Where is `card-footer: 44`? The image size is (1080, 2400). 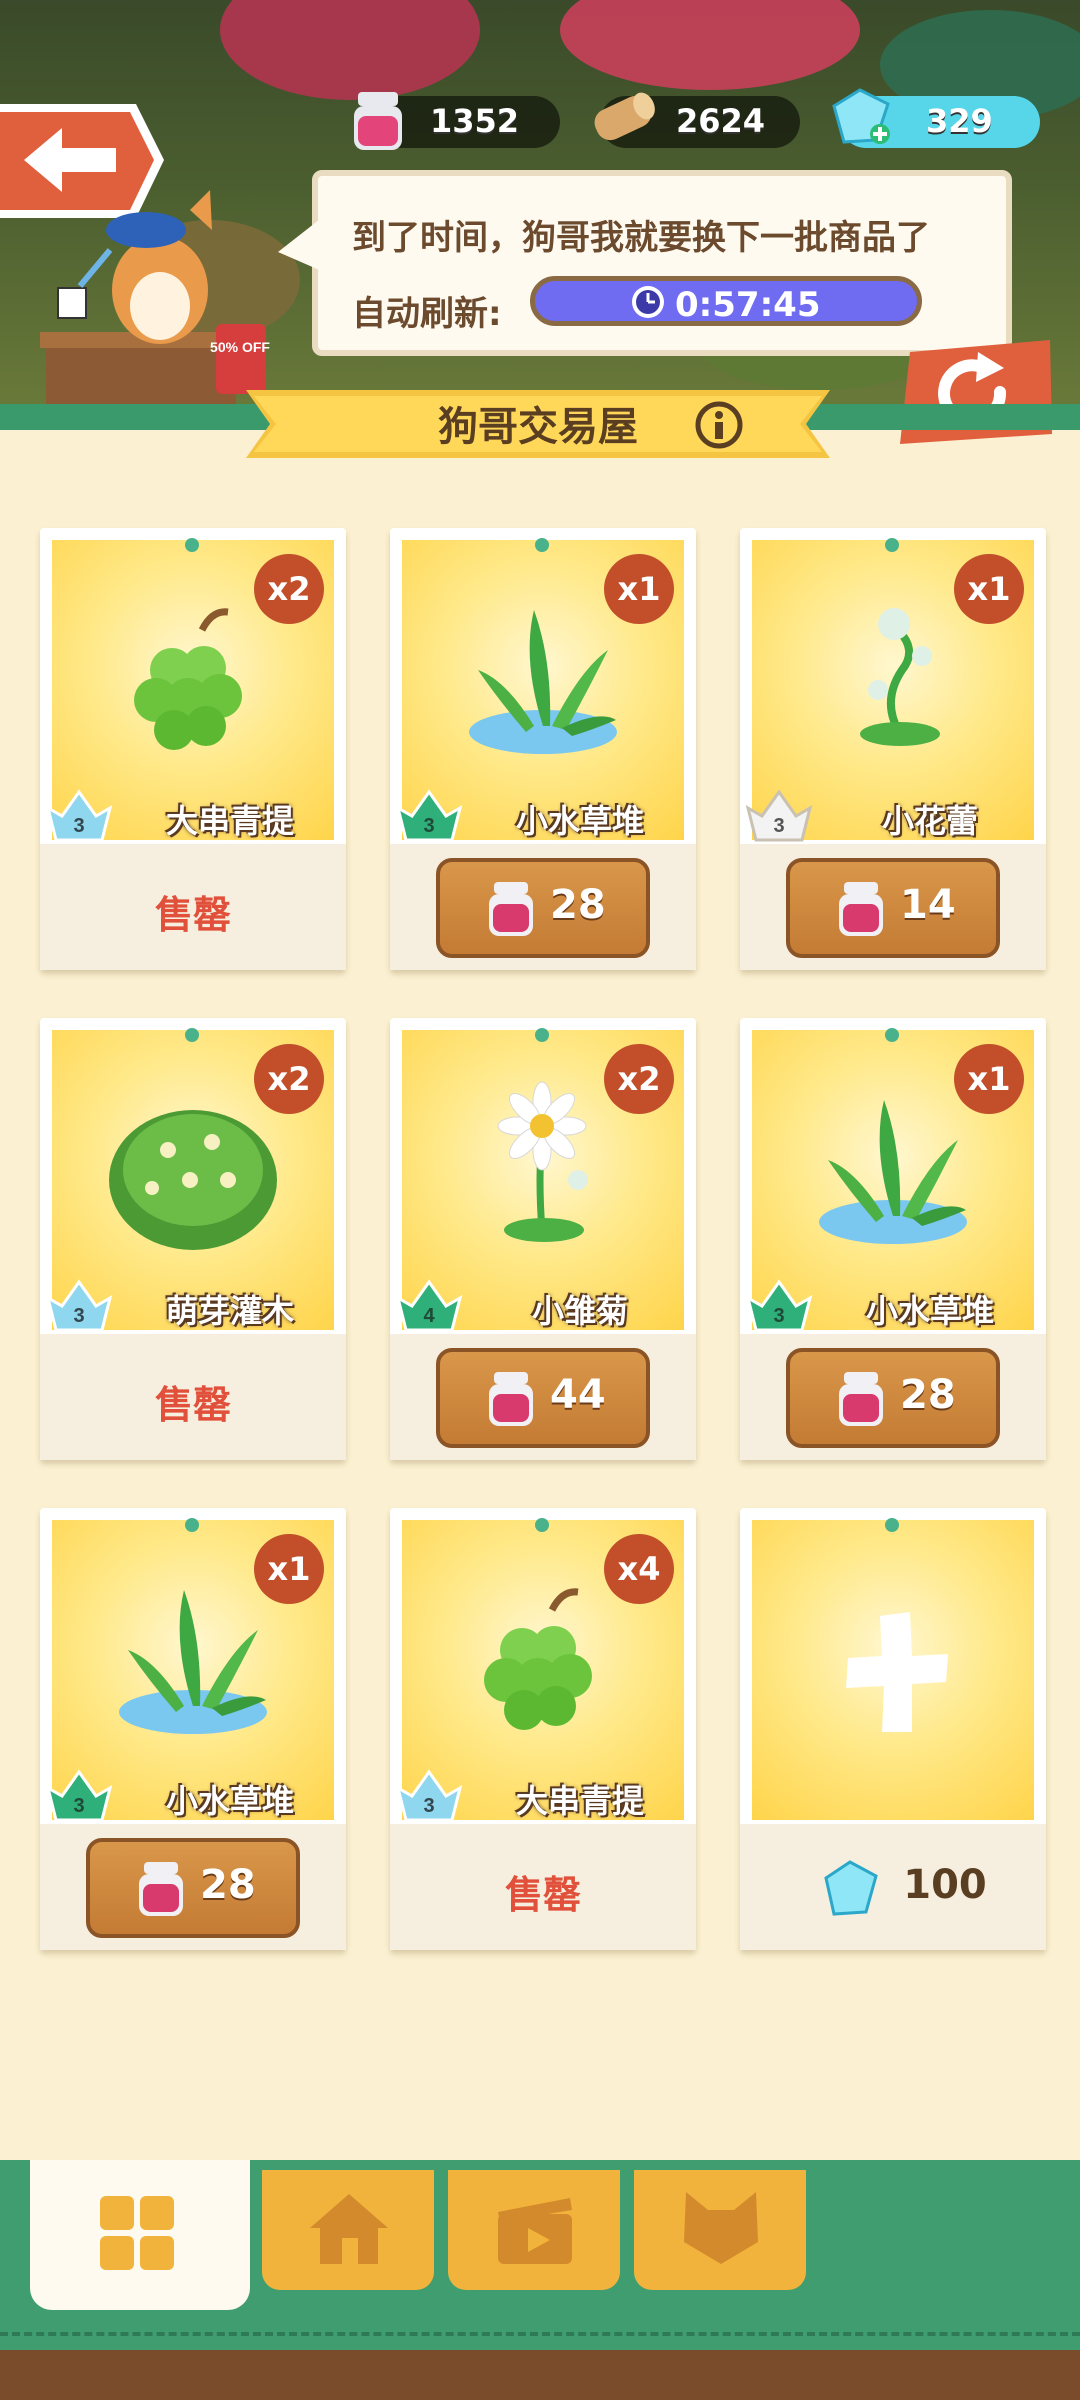 card-footer: 44 is located at coordinates (543, 1397).